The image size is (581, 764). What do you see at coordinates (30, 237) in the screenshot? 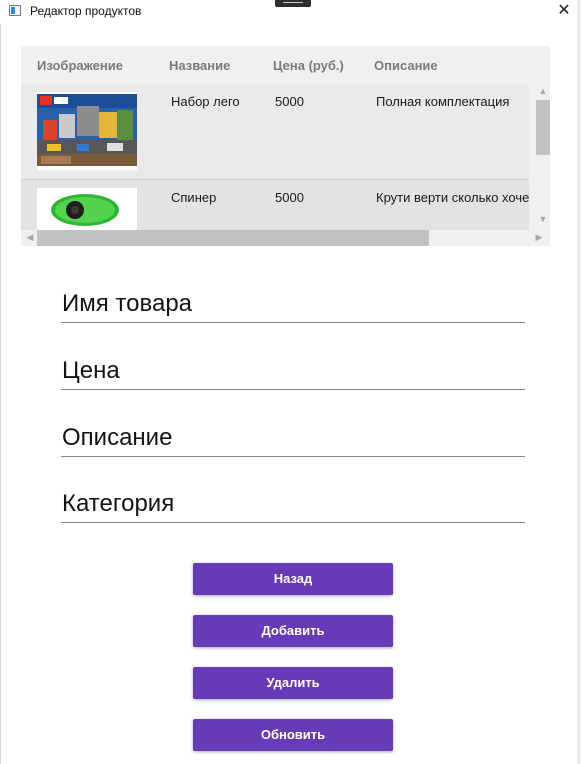
I see `scroll-left-arrow-icon: ◀` at bounding box center [30, 237].